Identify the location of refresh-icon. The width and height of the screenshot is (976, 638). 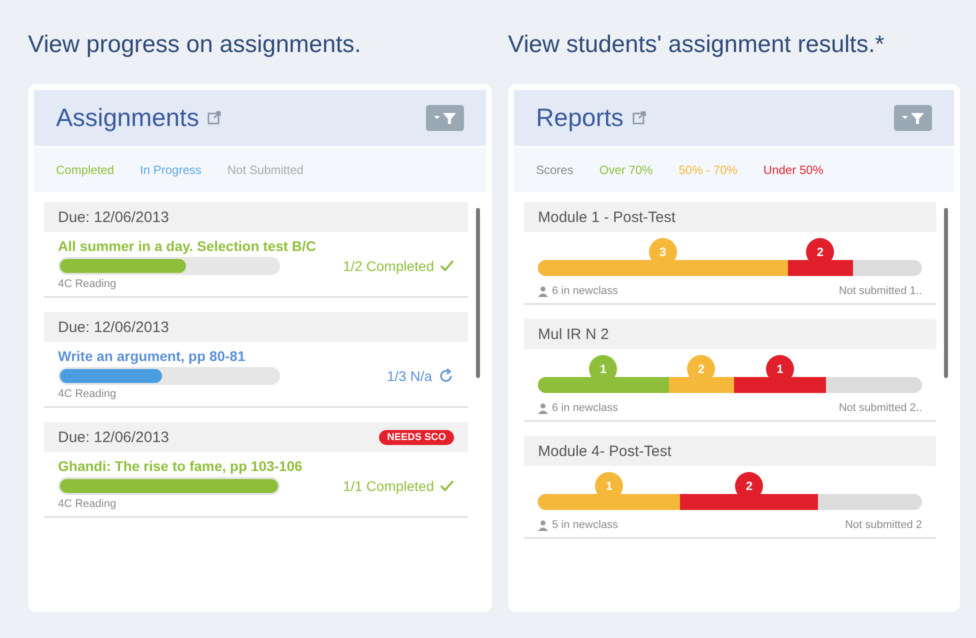
(446, 376).